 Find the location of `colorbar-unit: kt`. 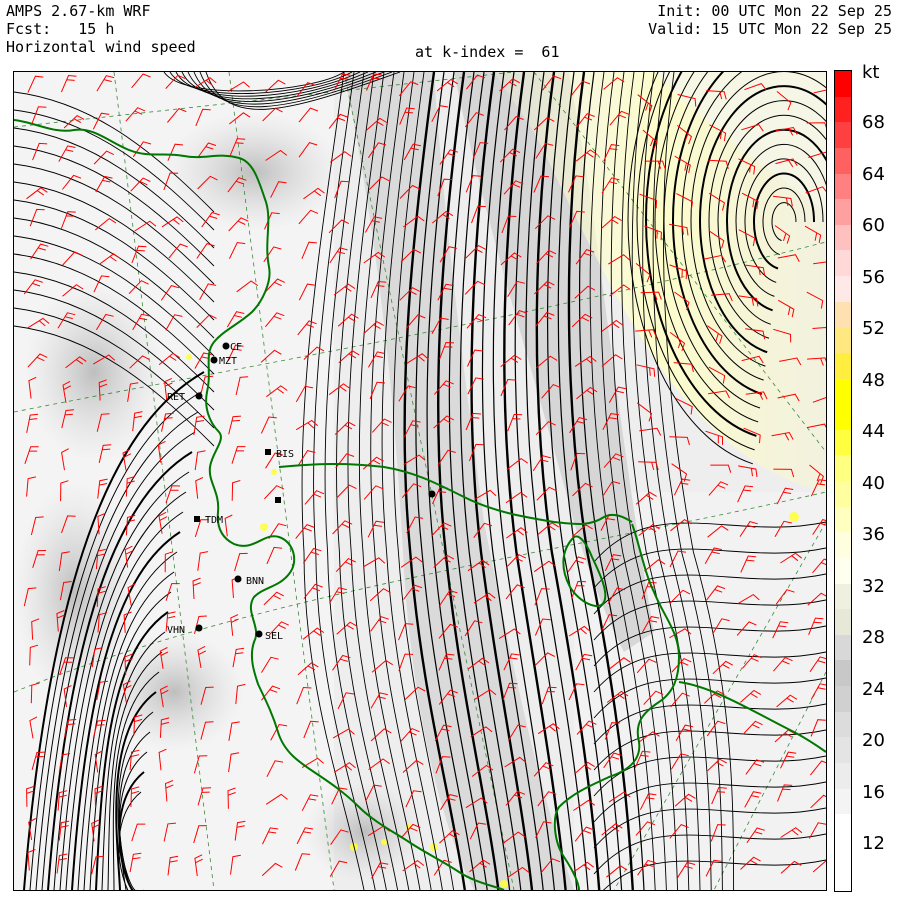

colorbar-unit: kt is located at coordinates (871, 72).